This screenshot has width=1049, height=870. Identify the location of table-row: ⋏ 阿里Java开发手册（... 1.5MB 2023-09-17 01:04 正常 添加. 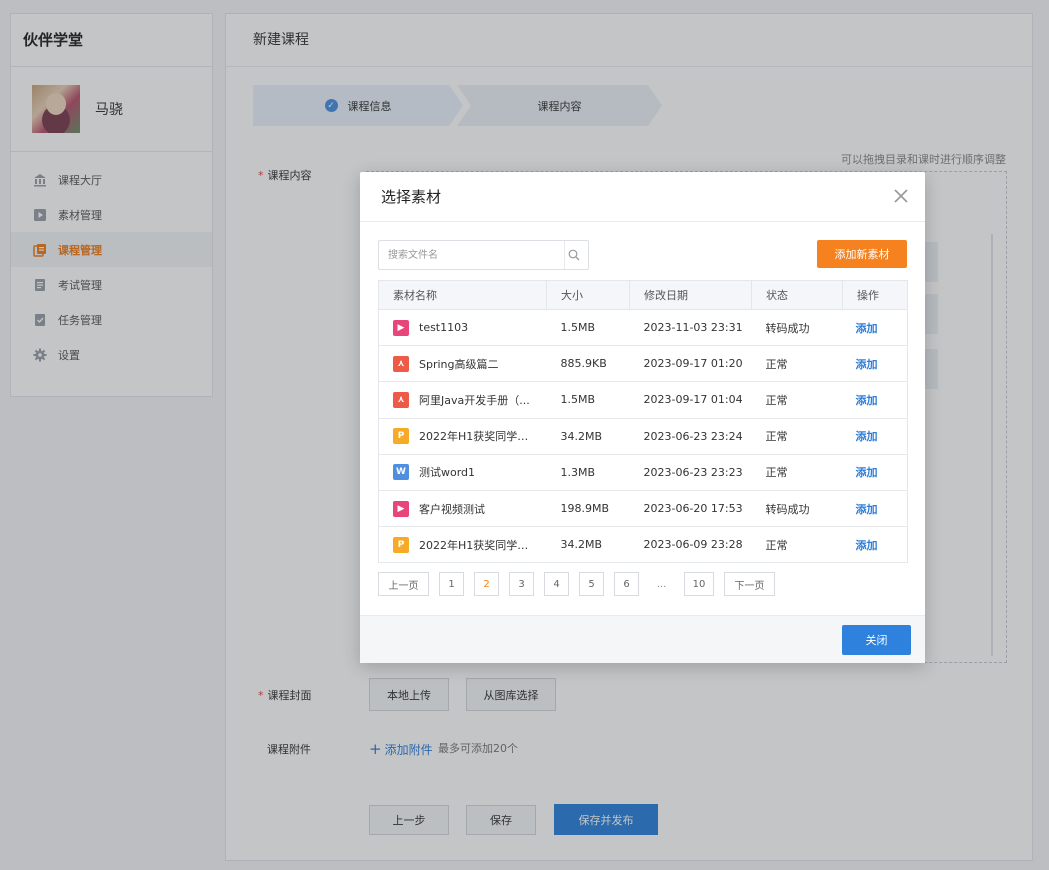
(643, 400).